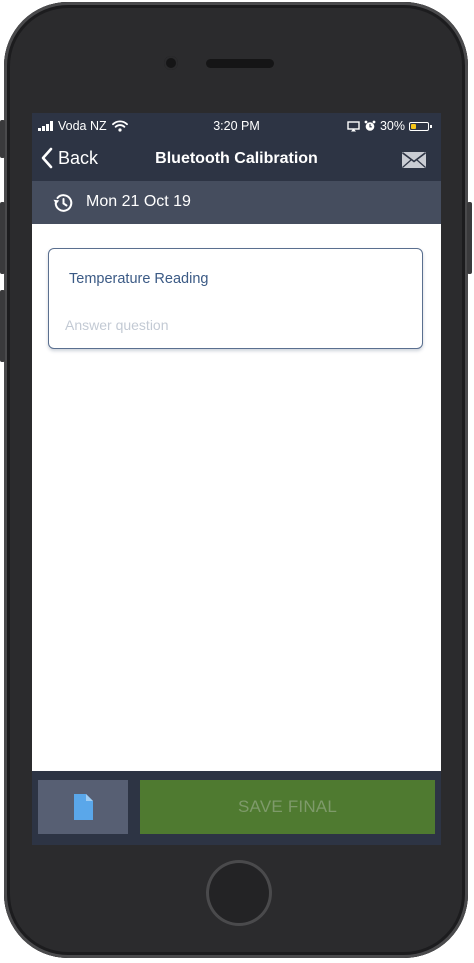 This screenshot has width=474, height=963. What do you see at coordinates (239, 893) in the screenshot?
I see `home-button` at bounding box center [239, 893].